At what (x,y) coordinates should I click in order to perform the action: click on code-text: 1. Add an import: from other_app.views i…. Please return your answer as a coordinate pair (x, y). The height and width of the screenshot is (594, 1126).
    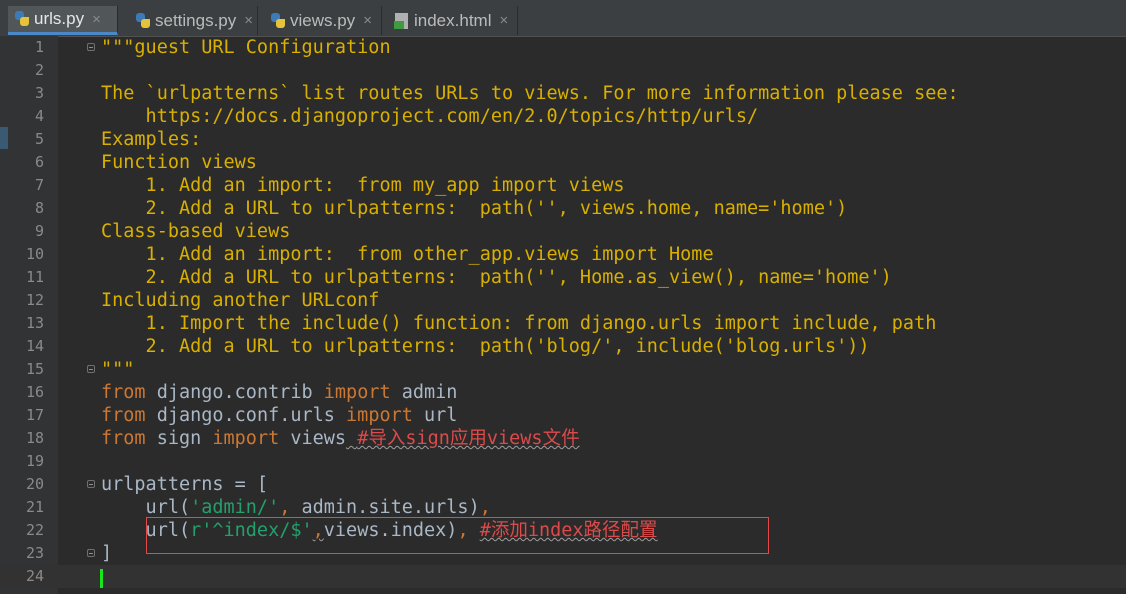
    Looking at the image, I should click on (407, 254).